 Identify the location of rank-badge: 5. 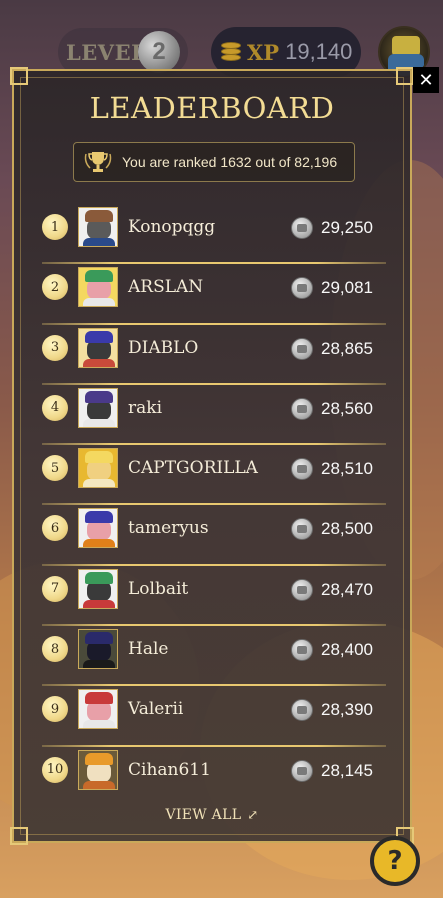
(55, 468).